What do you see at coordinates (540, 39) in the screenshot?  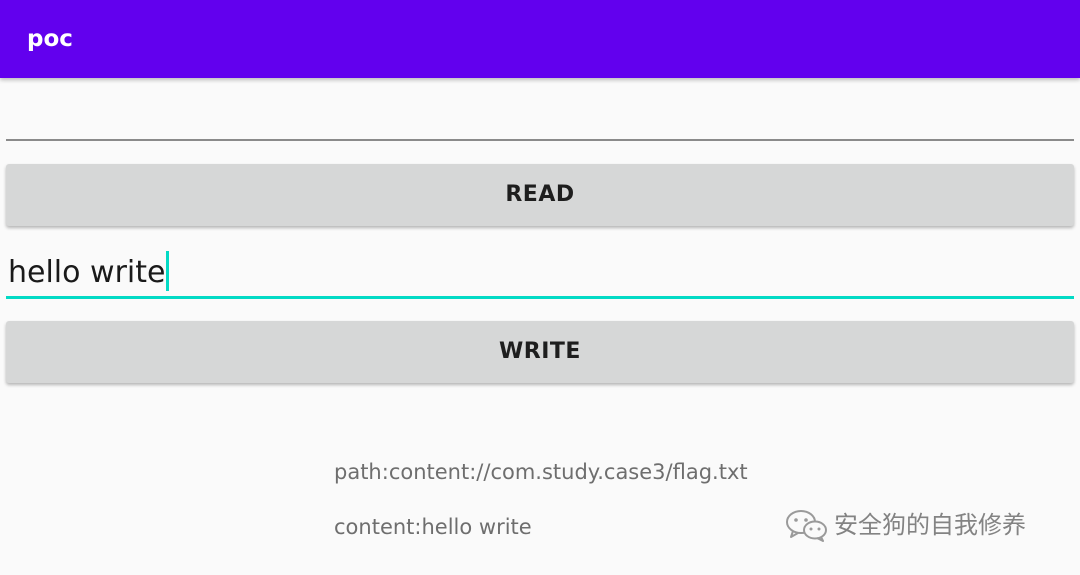 I see `app-bar: poc` at bounding box center [540, 39].